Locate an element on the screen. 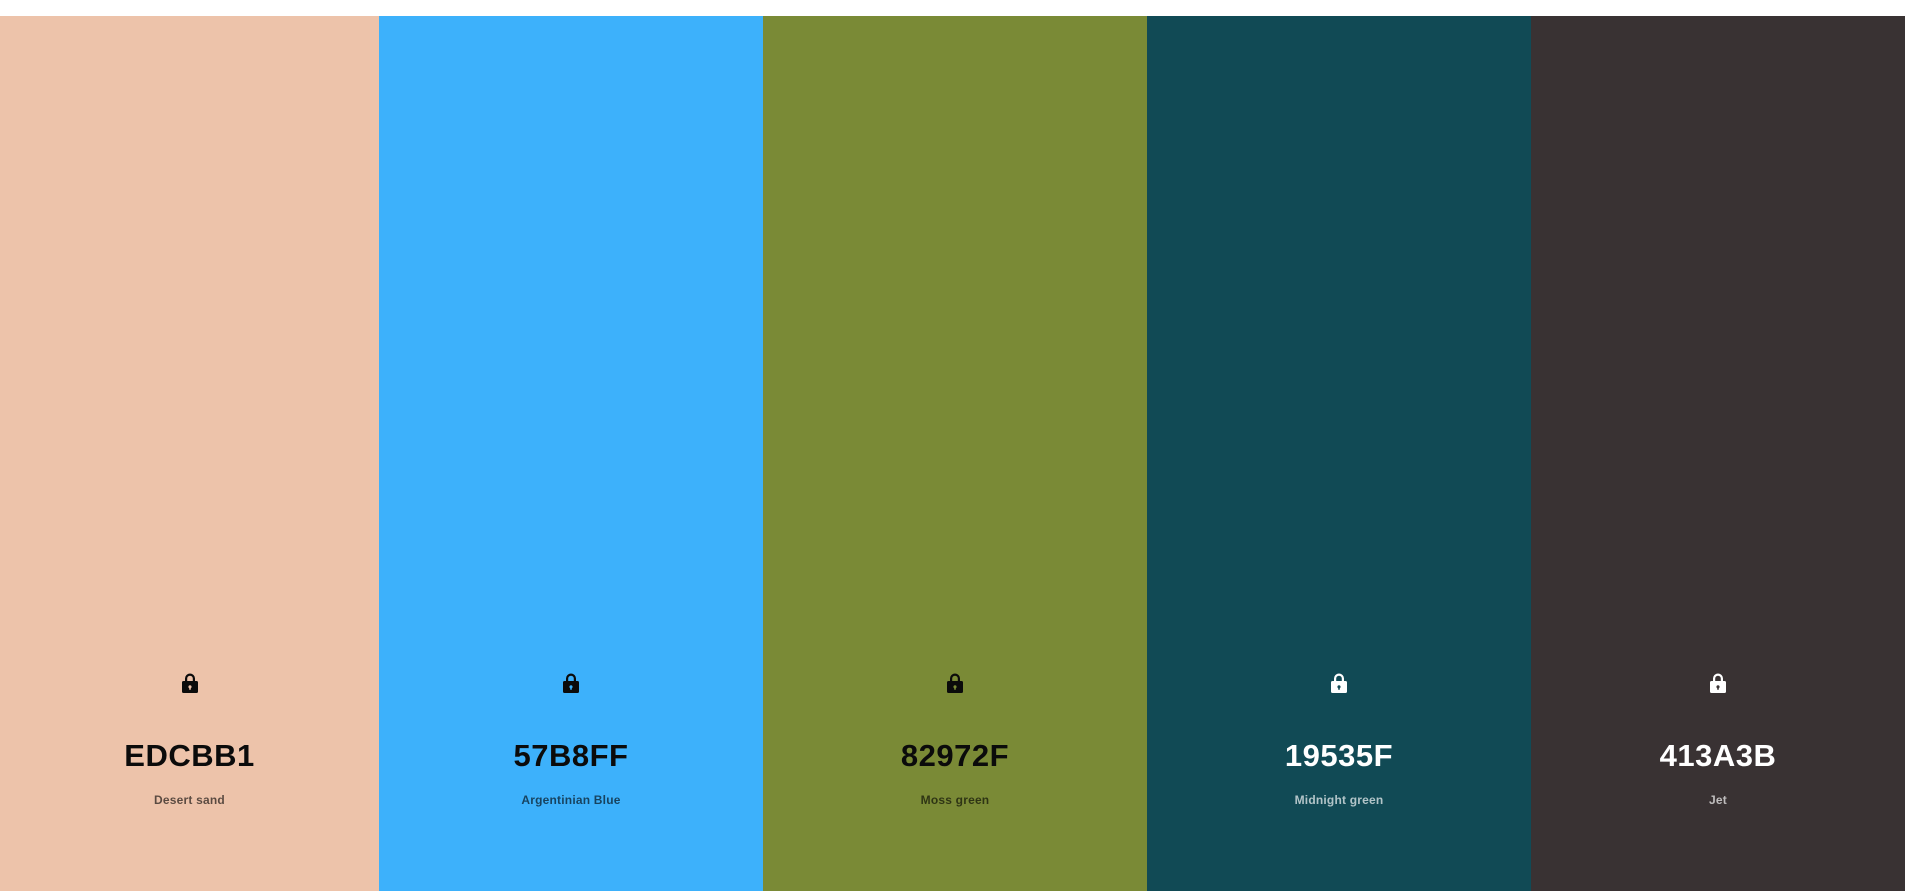 This screenshot has width=1905, height=891. hex-code: 19535F is located at coordinates (1339, 756).